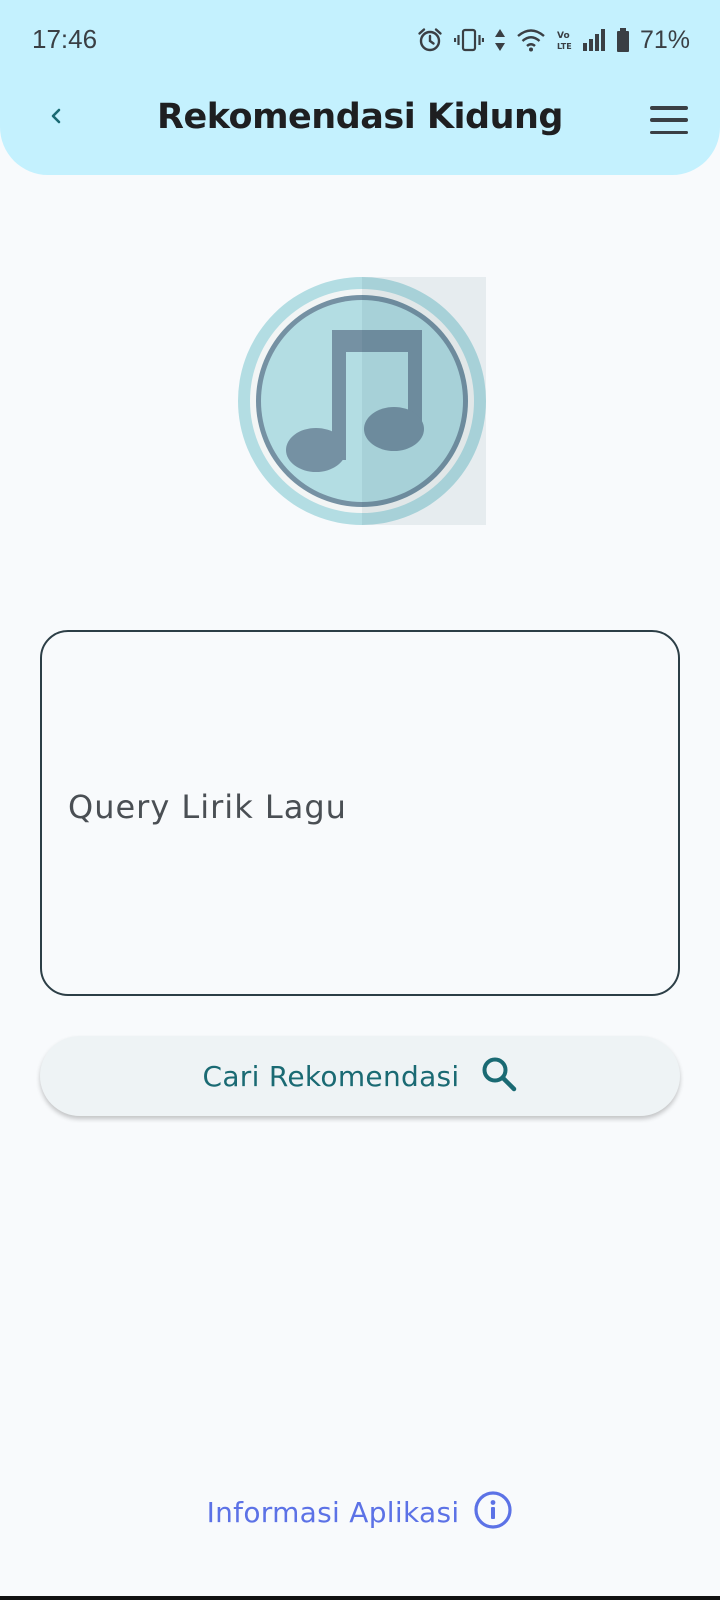  Describe the element at coordinates (430, 40) in the screenshot. I see `alarm-icon` at that location.